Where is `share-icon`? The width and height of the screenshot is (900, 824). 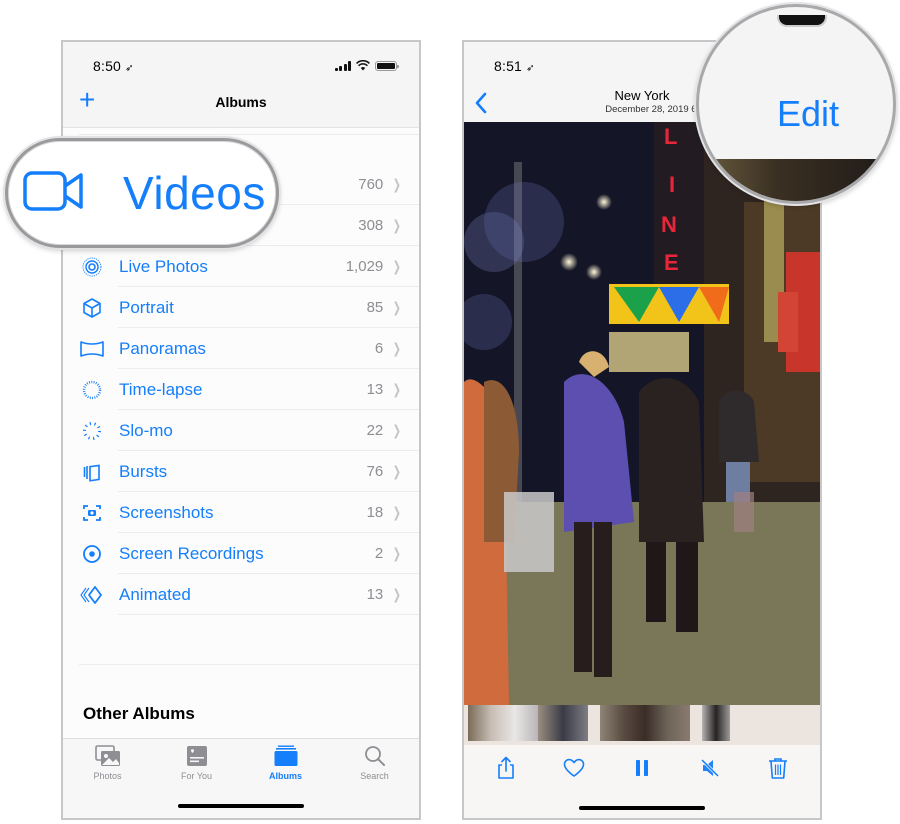 share-icon is located at coordinates (506, 767).